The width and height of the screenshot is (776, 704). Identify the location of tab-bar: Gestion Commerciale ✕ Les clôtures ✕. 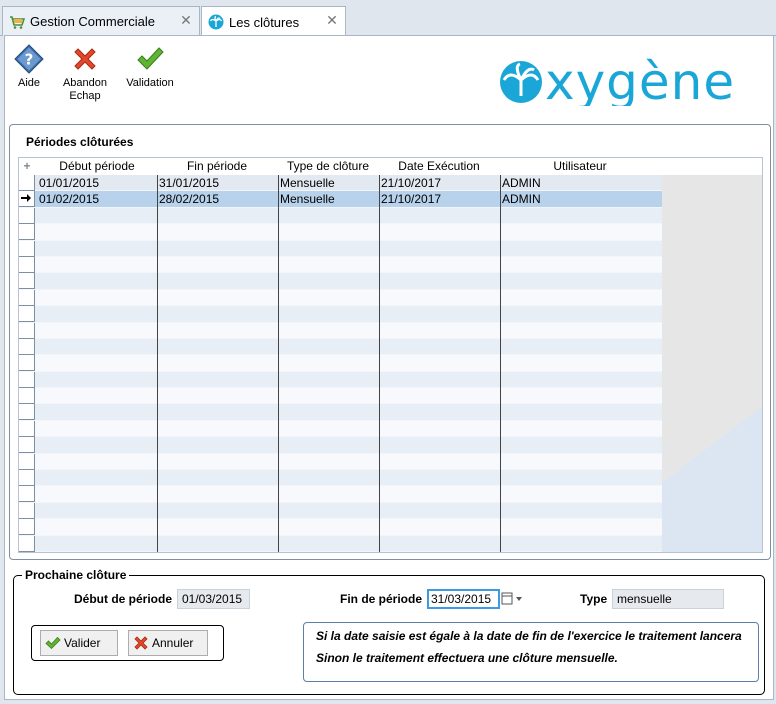
(388, 18).